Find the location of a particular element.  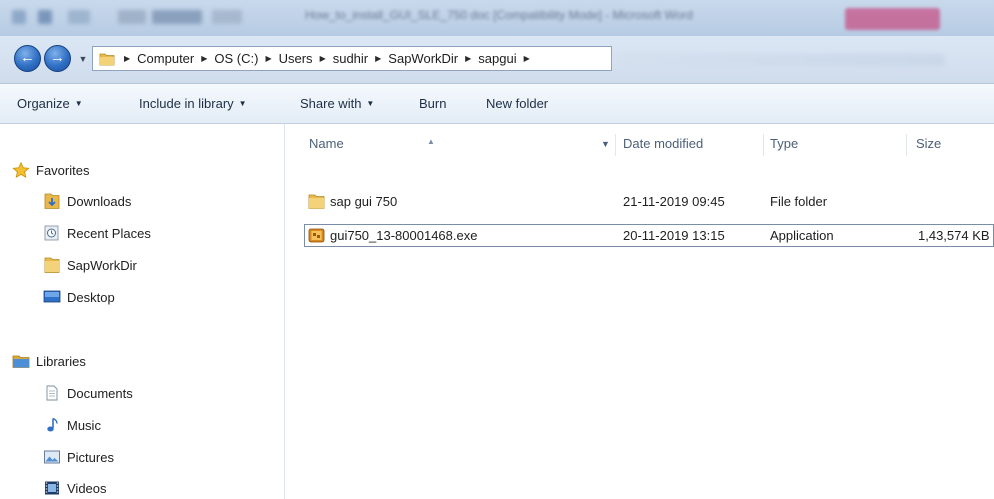

nav-item-recent-places: Recent Places is located at coordinates (97, 233).